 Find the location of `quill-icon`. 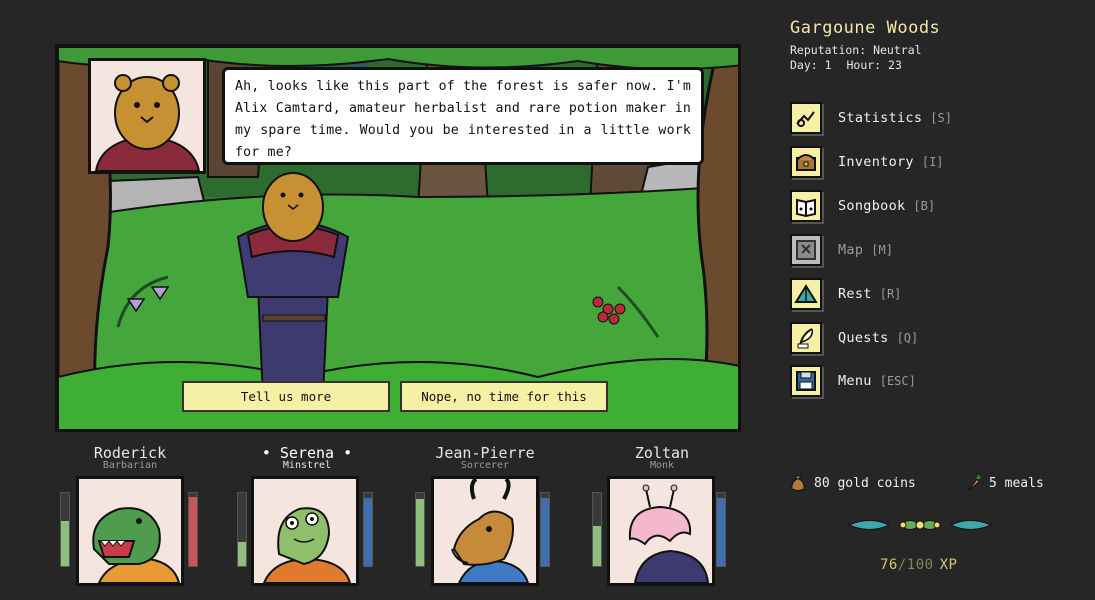

quill-icon is located at coordinates (806, 338).